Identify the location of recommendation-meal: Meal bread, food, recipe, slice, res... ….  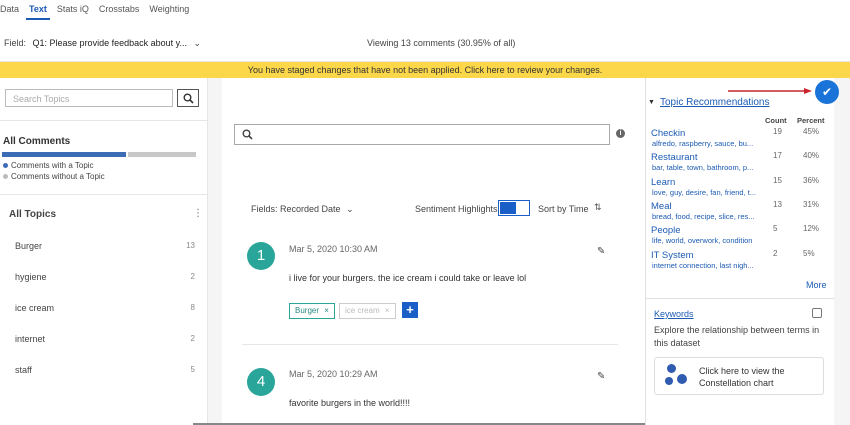
(740, 210).